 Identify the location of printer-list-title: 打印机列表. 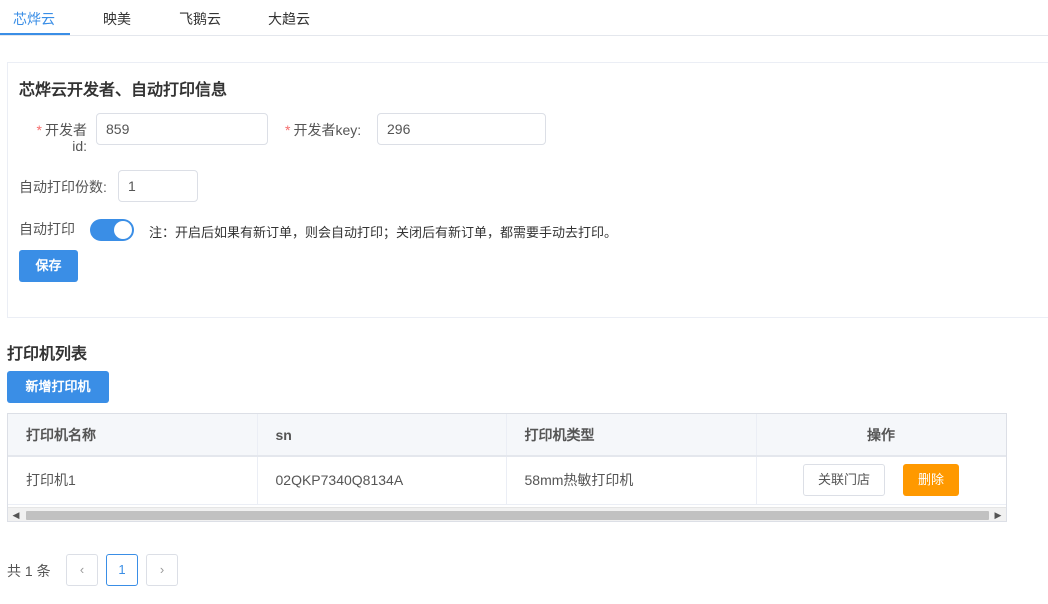
(47, 354).